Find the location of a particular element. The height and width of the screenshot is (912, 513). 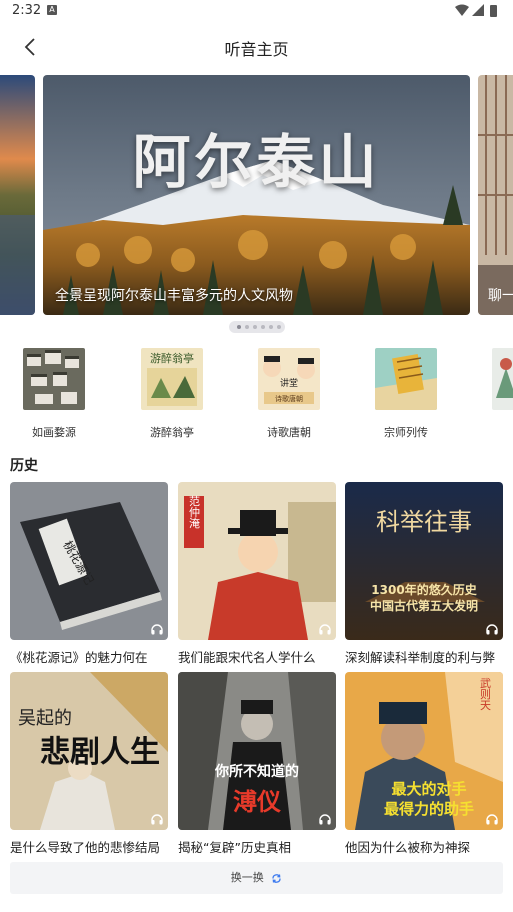

thumb-art-text: 吴起的 is located at coordinates (45, 718).